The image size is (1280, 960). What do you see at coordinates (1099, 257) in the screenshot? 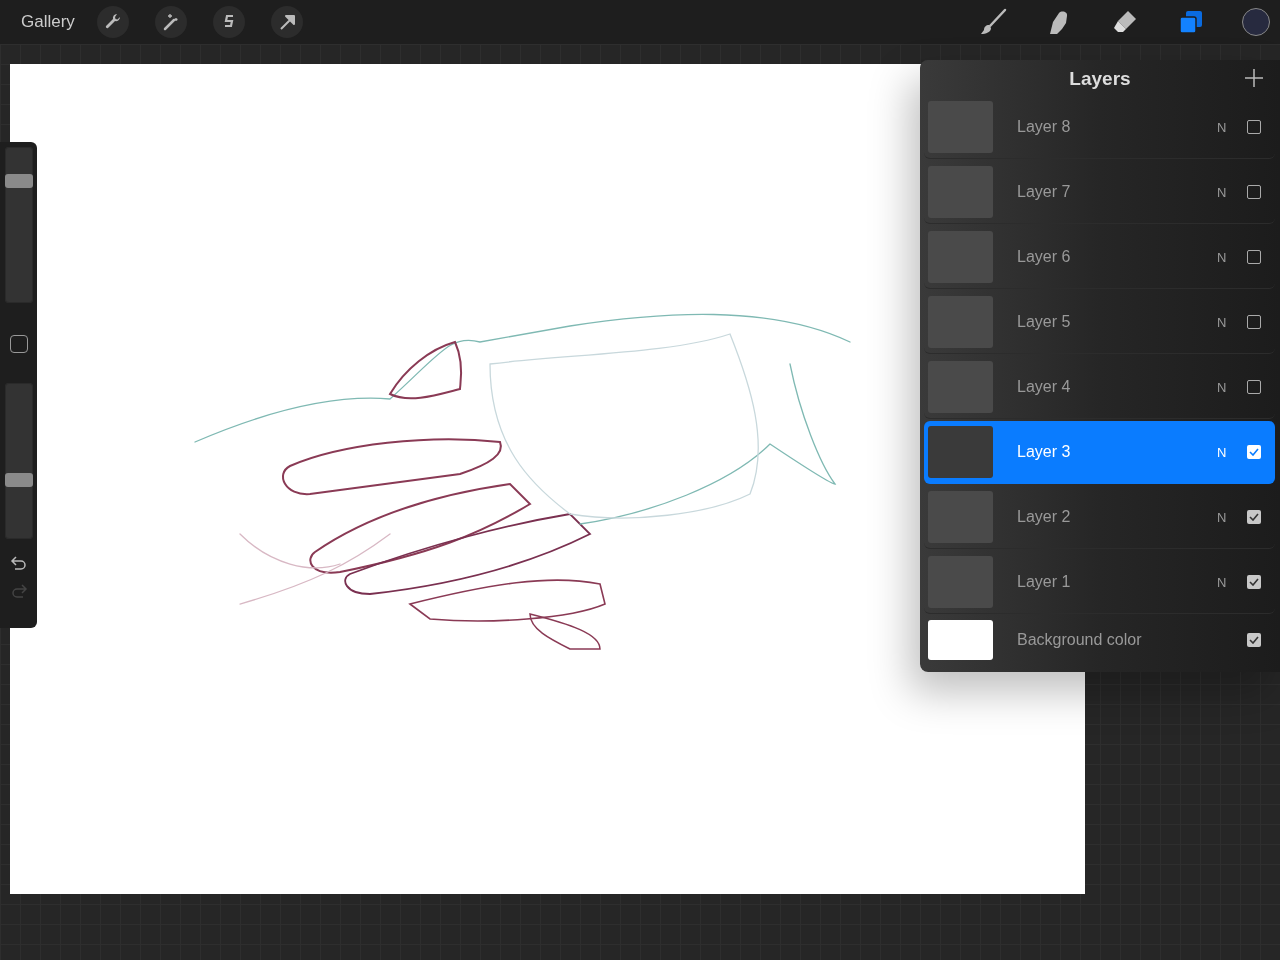
I see `layer-row: Layer 6 N` at bounding box center [1099, 257].